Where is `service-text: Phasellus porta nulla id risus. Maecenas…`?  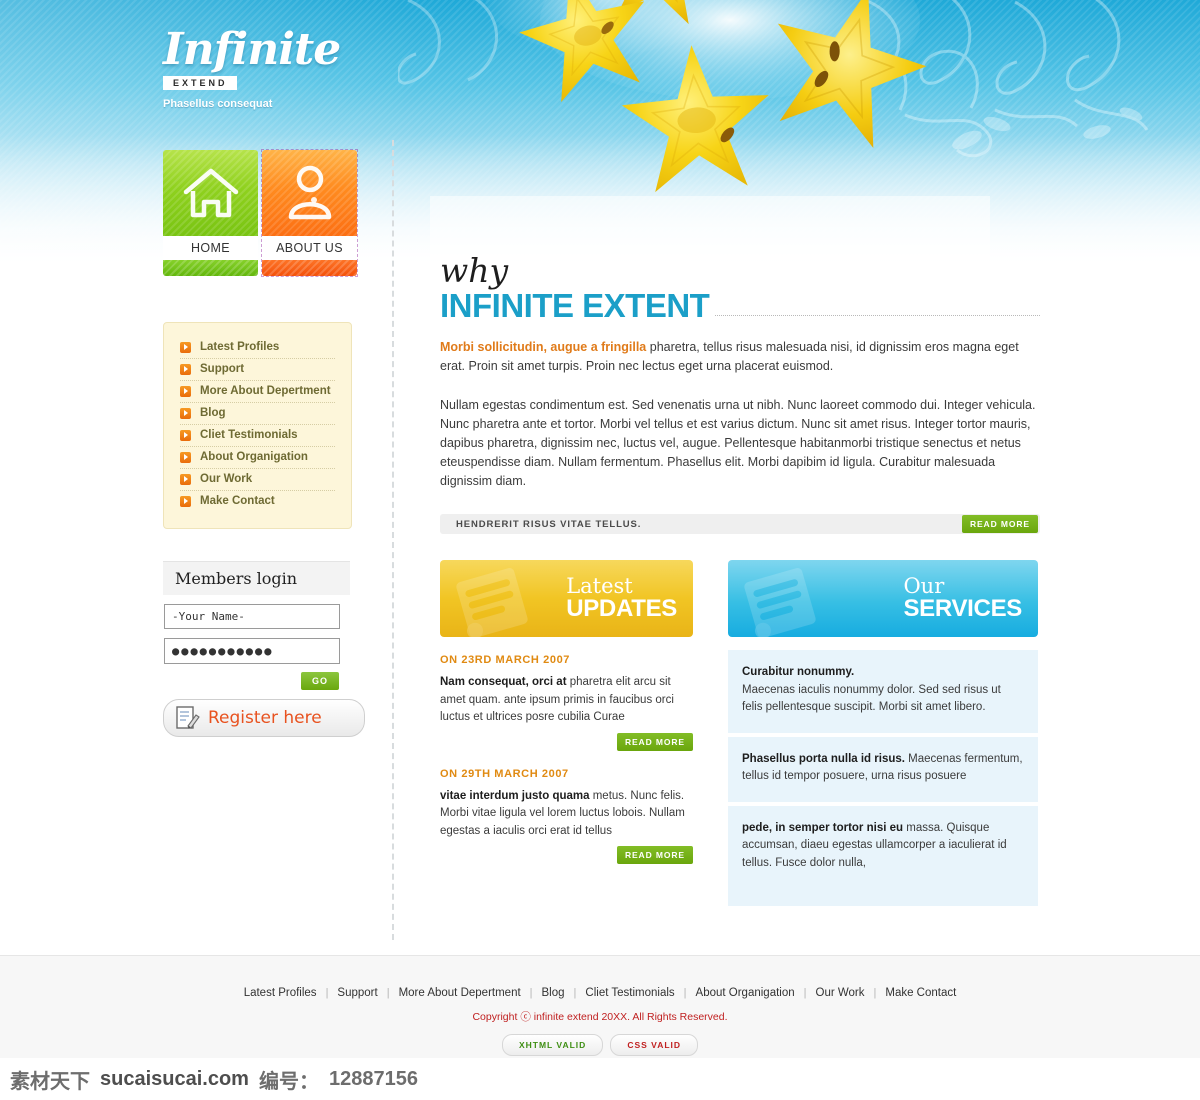 service-text: Phasellus porta nulla id risus. Maecenas… is located at coordinates (883, 768).